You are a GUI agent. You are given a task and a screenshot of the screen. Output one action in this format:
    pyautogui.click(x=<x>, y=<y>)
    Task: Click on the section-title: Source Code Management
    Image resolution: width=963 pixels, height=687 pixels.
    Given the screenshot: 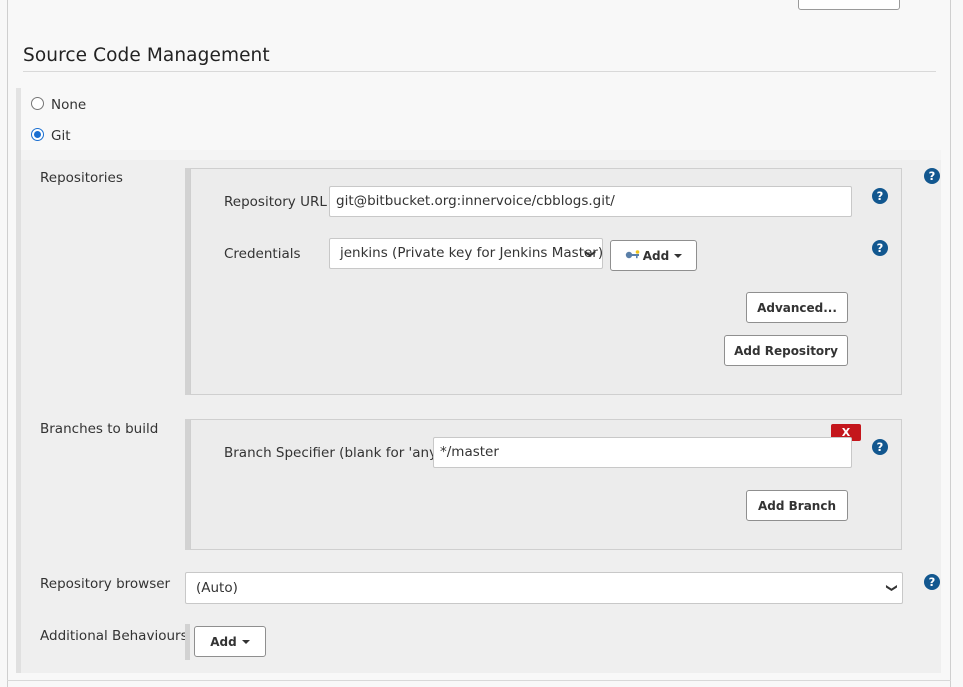 What is the action you would take?
    pyautogui.click(x=146, y=55)
    